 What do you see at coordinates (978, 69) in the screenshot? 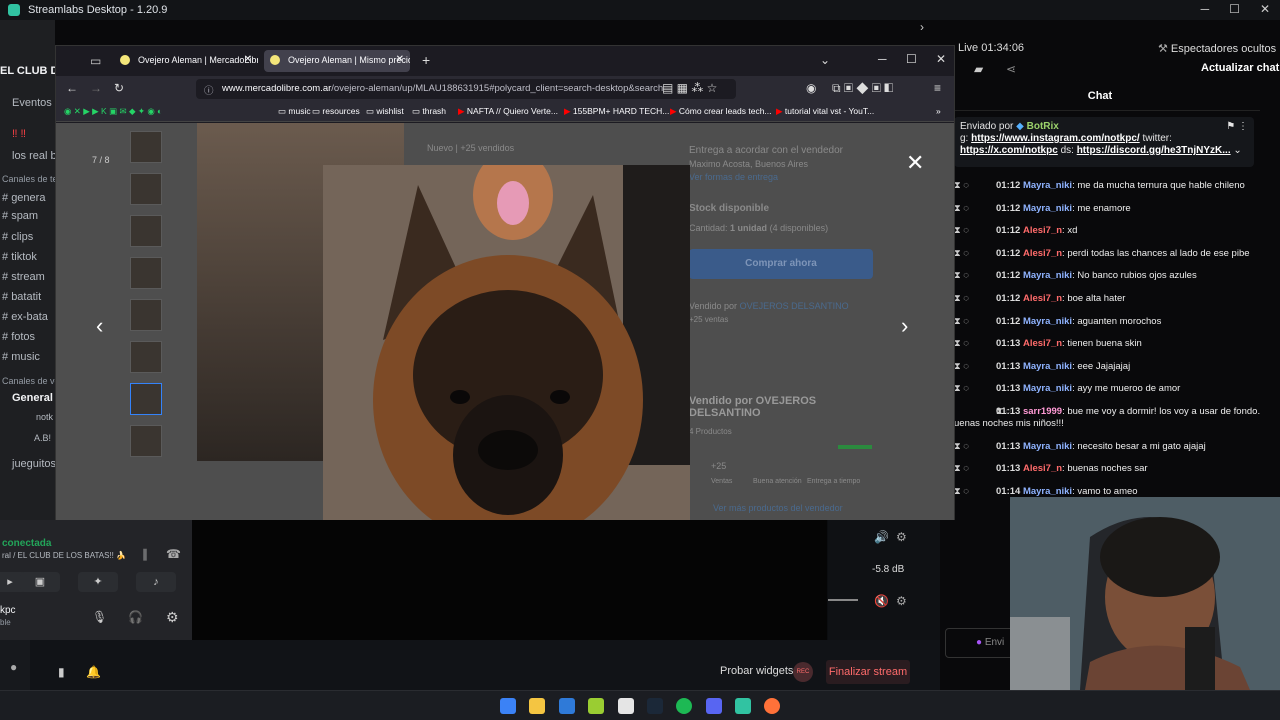
I see `popout-icon: ▰` at bounding box center [978, 69].